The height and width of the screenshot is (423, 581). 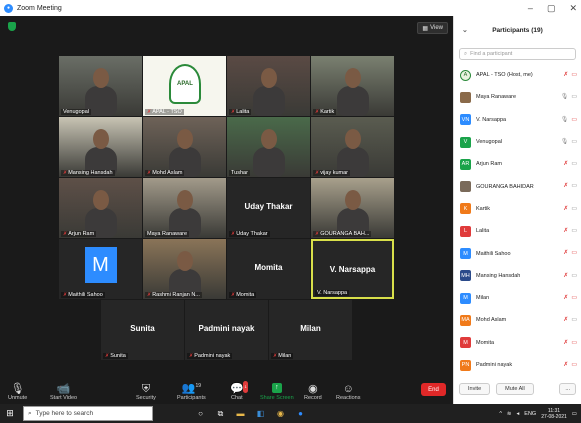 What do you see at coordinates (280, 413) in the screenshot?
I see `chrome-icon: ◉` at bounding box center [280, 413].